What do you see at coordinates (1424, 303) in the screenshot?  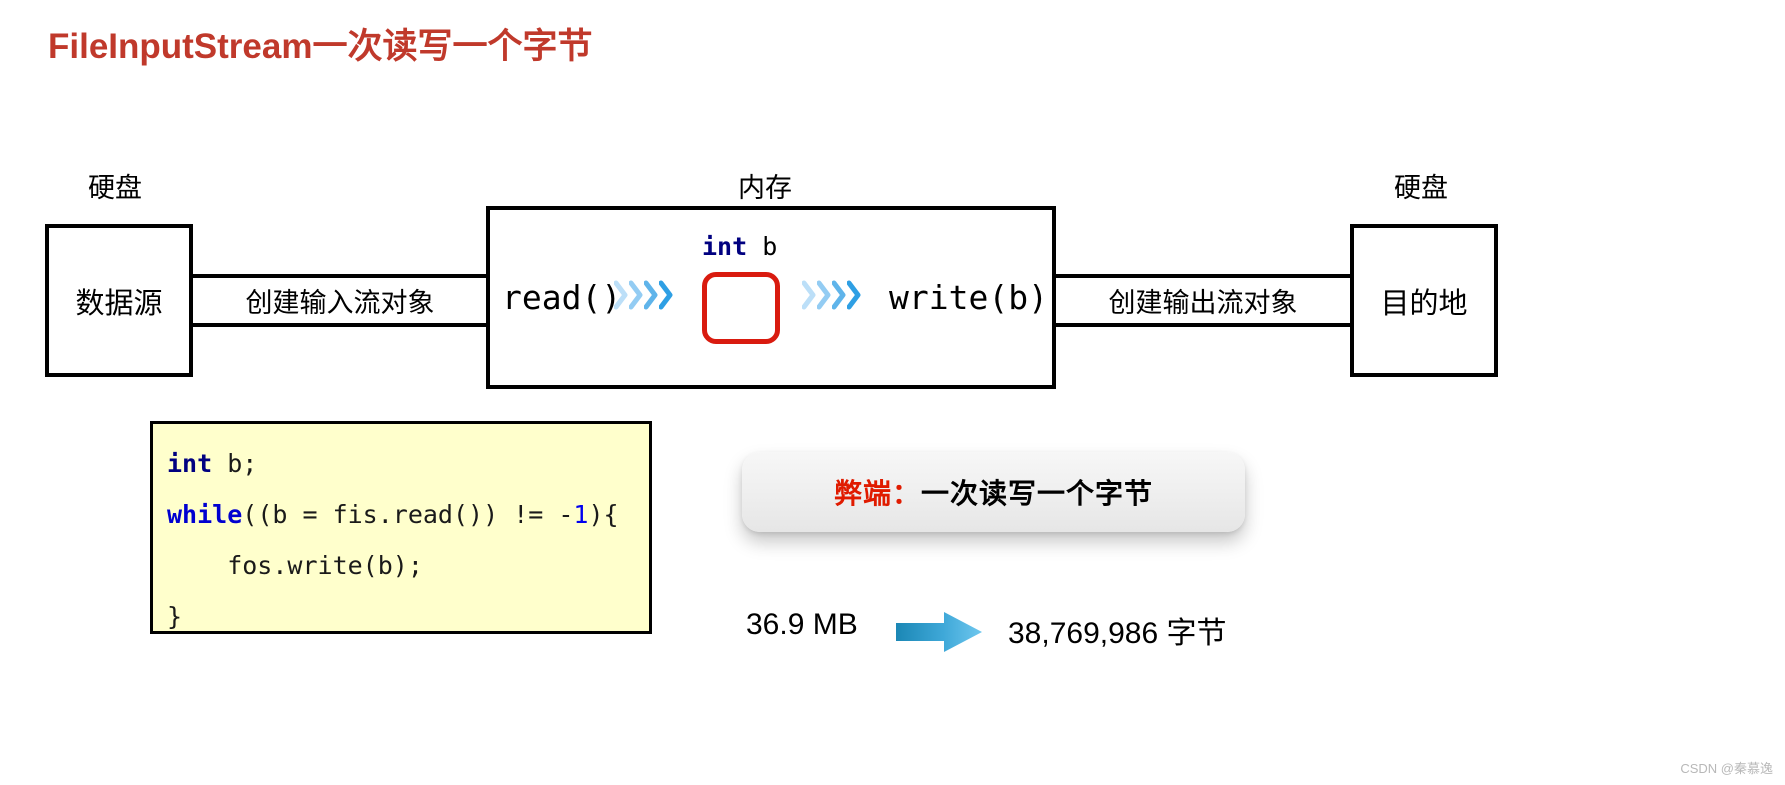 I see `destination-box-label: 目的地` at bounding box center [1424, 303].